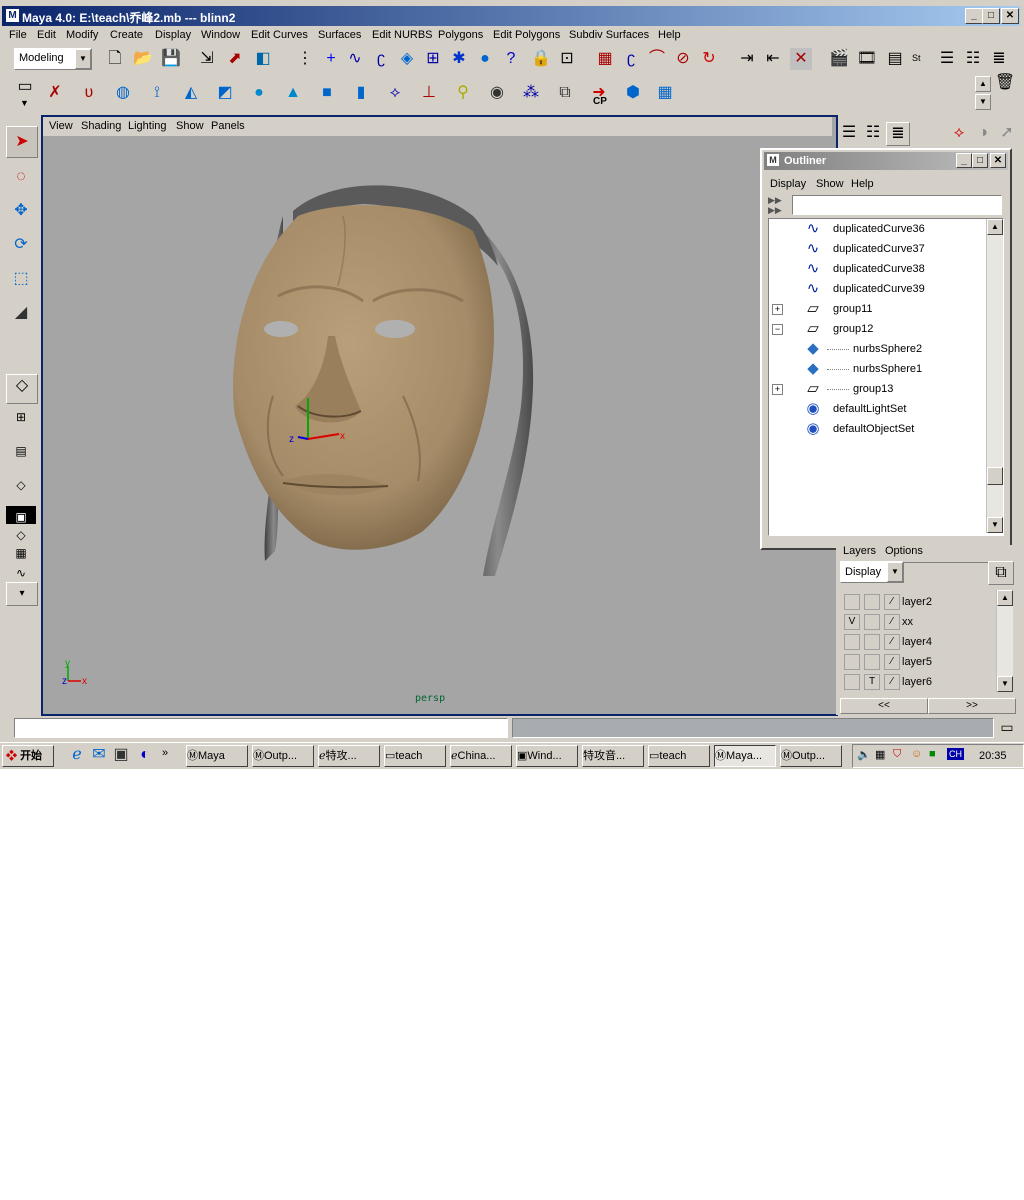 Image resolution: width=1024 pixels, height=1200 pixels. I want to click on vp-menu-panels: Panels, so click(228, 126).